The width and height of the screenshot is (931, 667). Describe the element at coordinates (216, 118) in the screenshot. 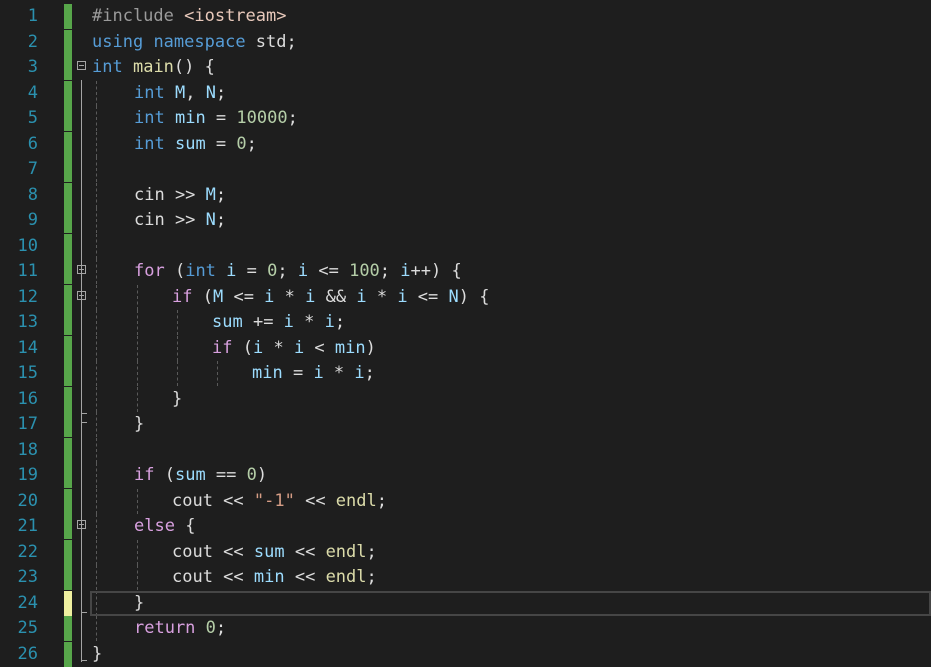

I see `code-text: int min = 10000;` at that location.